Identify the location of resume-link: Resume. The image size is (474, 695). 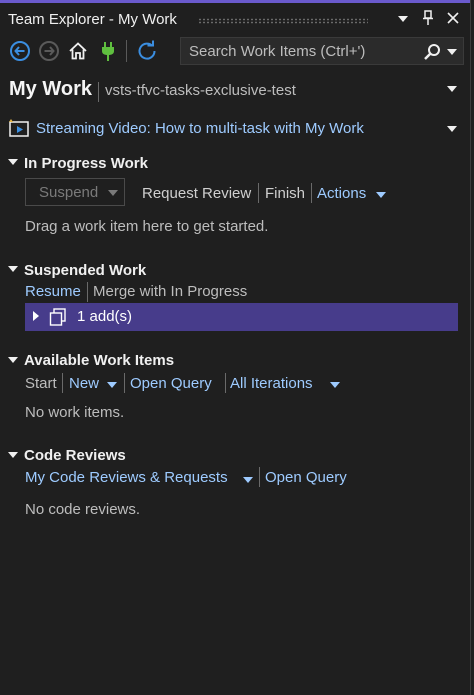
(53, 291).